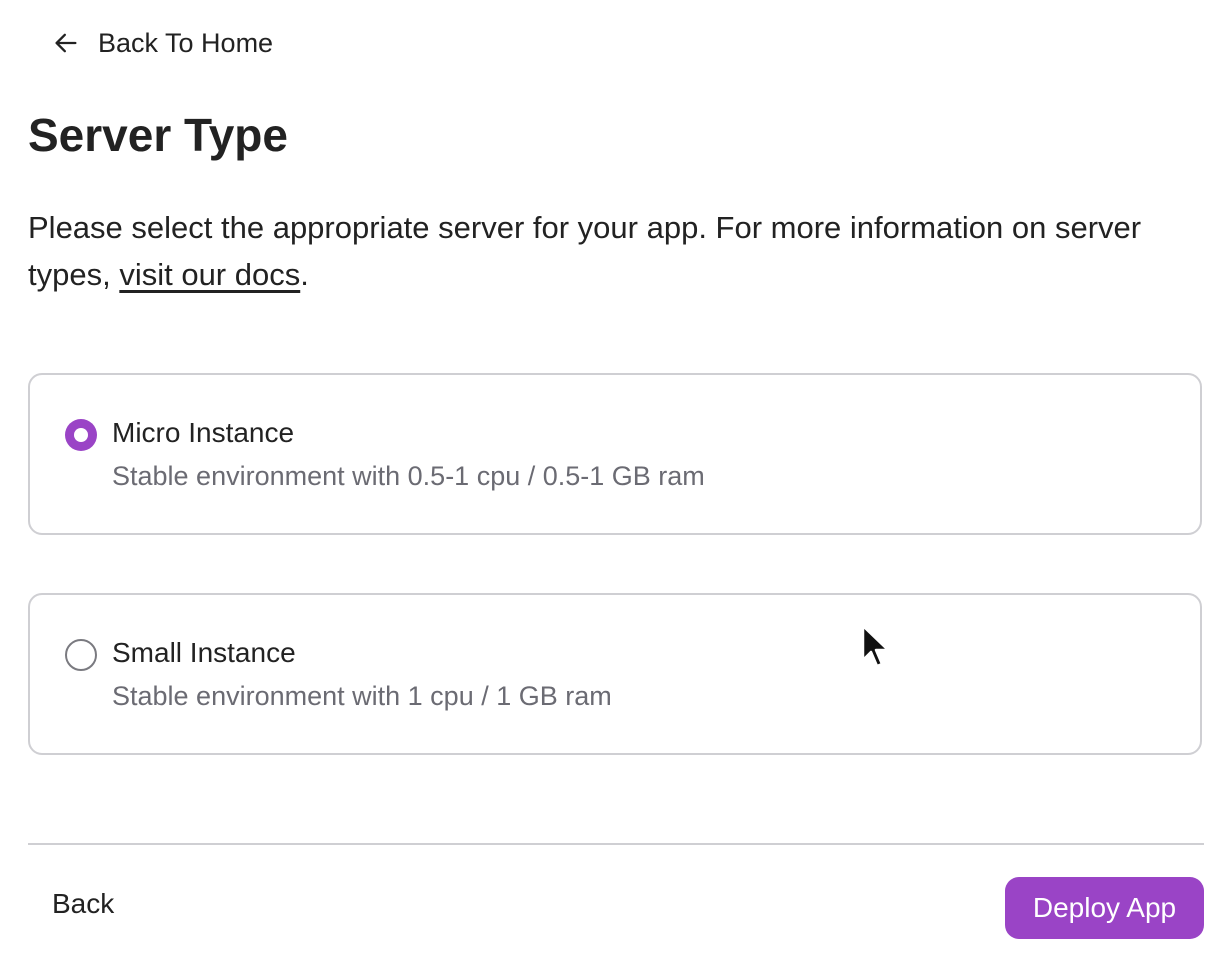  What do you see at coordinates (209, 274) in the screenshot?
I see `docs-link: visit our docs` at bounding box center [209, 274].